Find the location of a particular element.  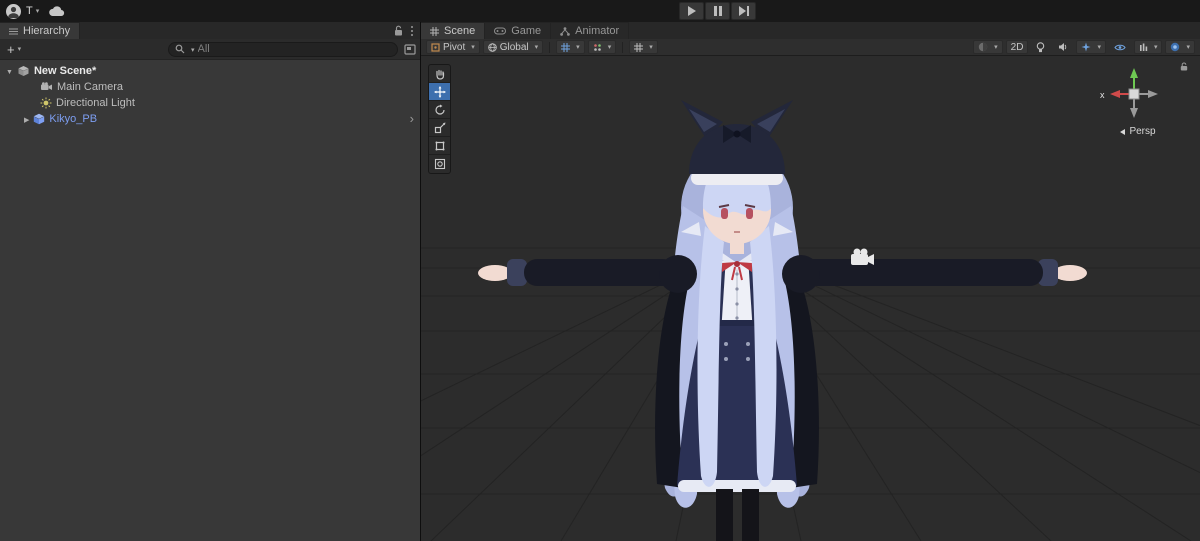

pivot-dropdown: Pivot is located at coordinates (453, 47).